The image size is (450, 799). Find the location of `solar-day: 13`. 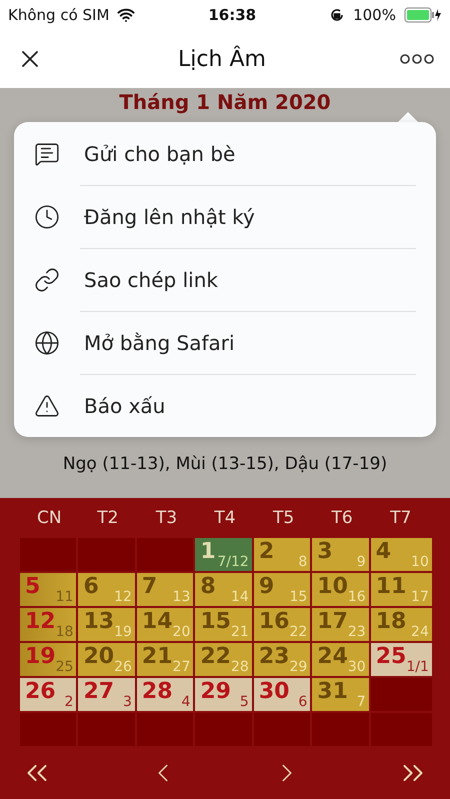

solar-day: 13 is located at coordinates (98, 625).